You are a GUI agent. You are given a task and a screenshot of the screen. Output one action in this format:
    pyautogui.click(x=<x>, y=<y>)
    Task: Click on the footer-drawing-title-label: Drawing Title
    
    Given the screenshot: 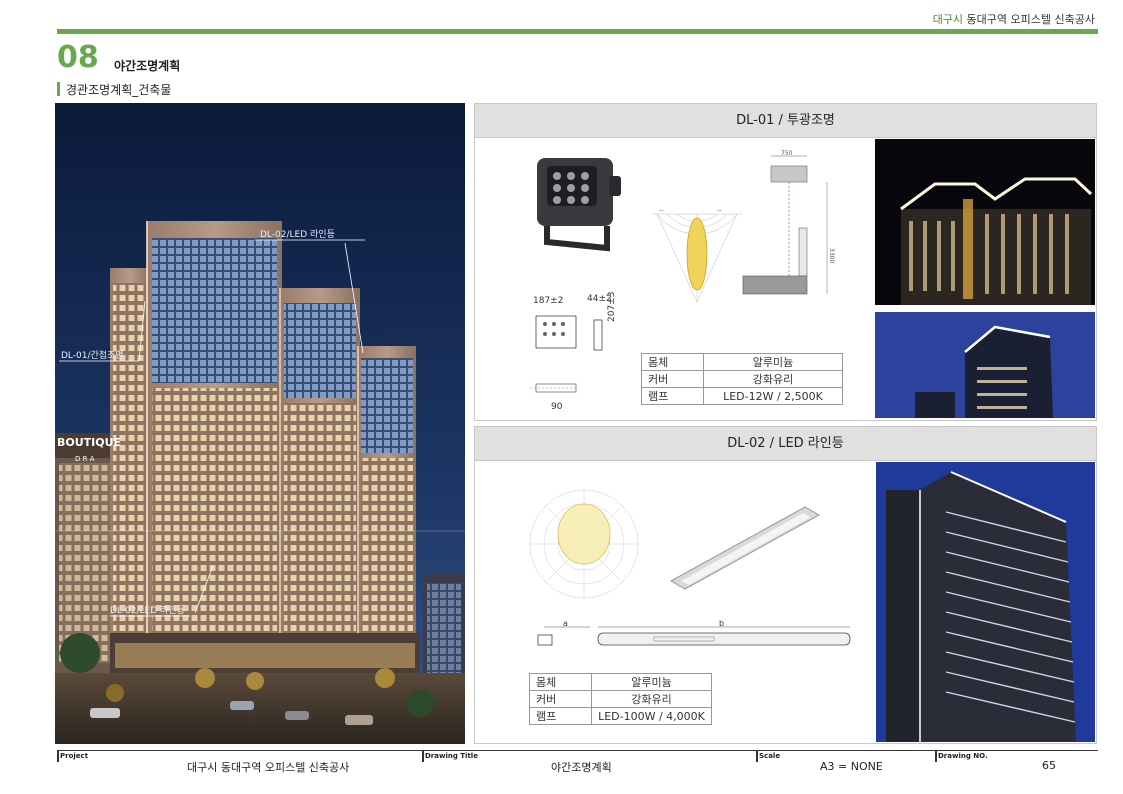 What is the action you would take?
    pyautogui.click(x=451, y=756)
    